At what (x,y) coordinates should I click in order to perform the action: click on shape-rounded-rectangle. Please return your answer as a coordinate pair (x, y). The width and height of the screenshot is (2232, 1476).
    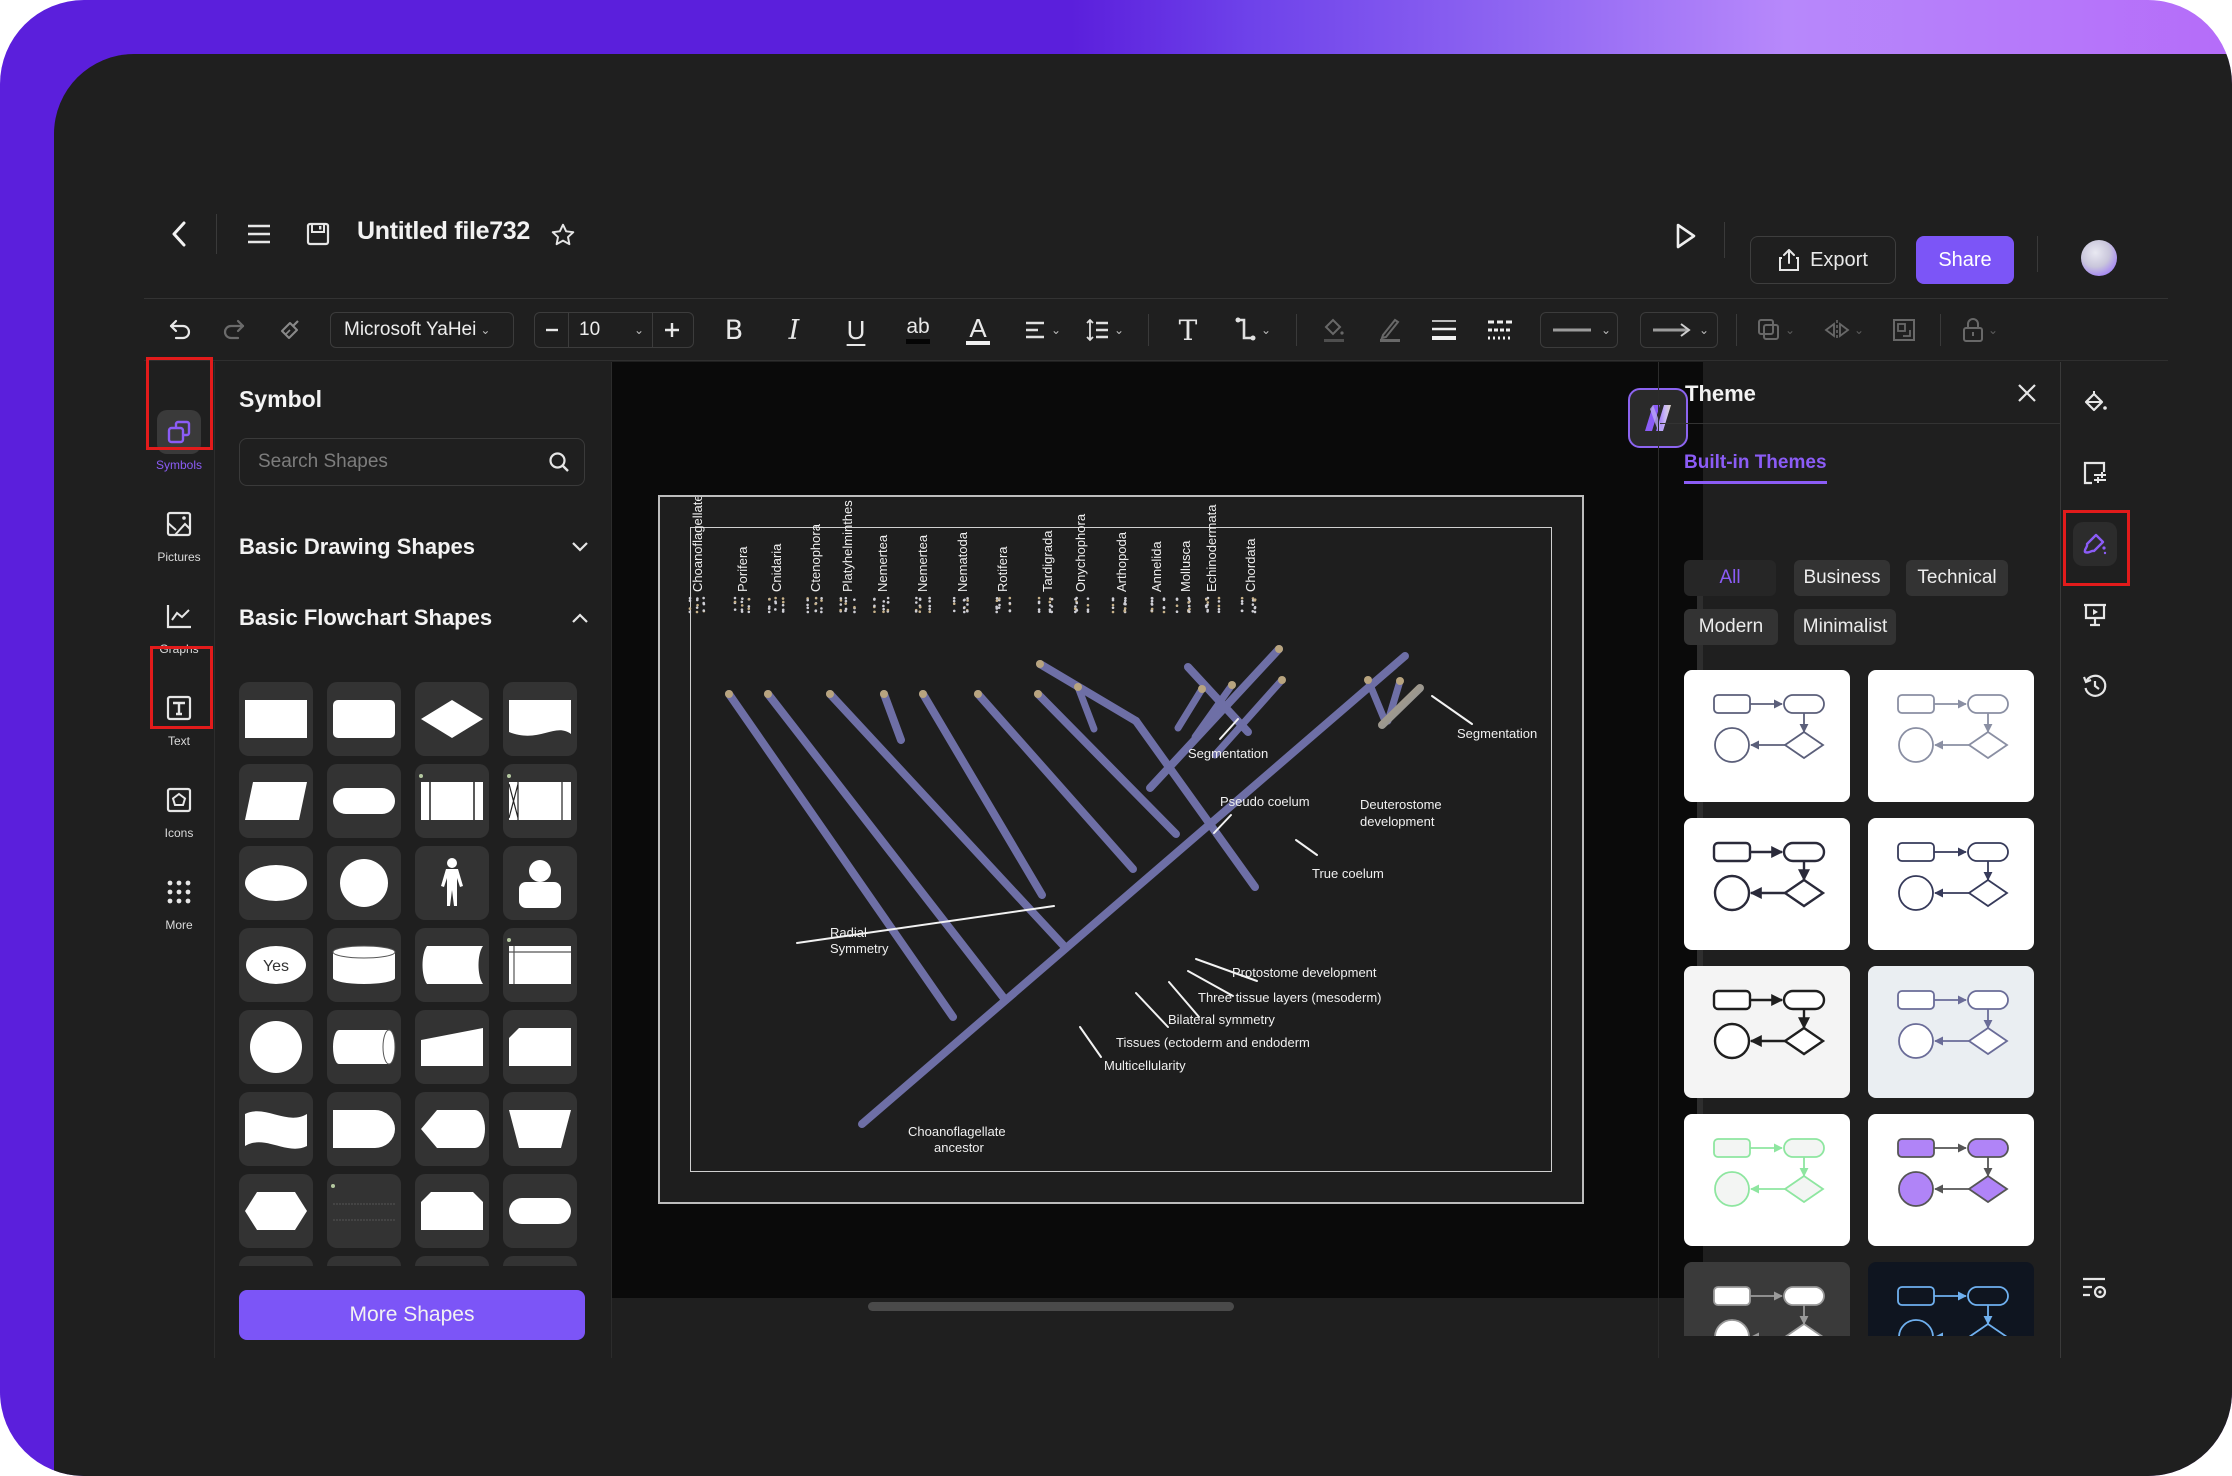
    Looking at the image, I should click on (364, 719).